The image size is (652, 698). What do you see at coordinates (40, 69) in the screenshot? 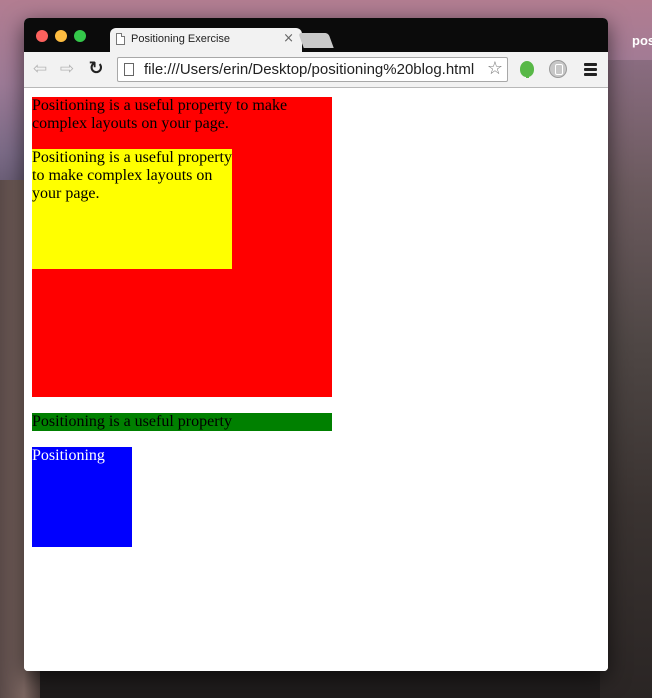
I see `back-button: ⇦` at bounding box center [40, 69].